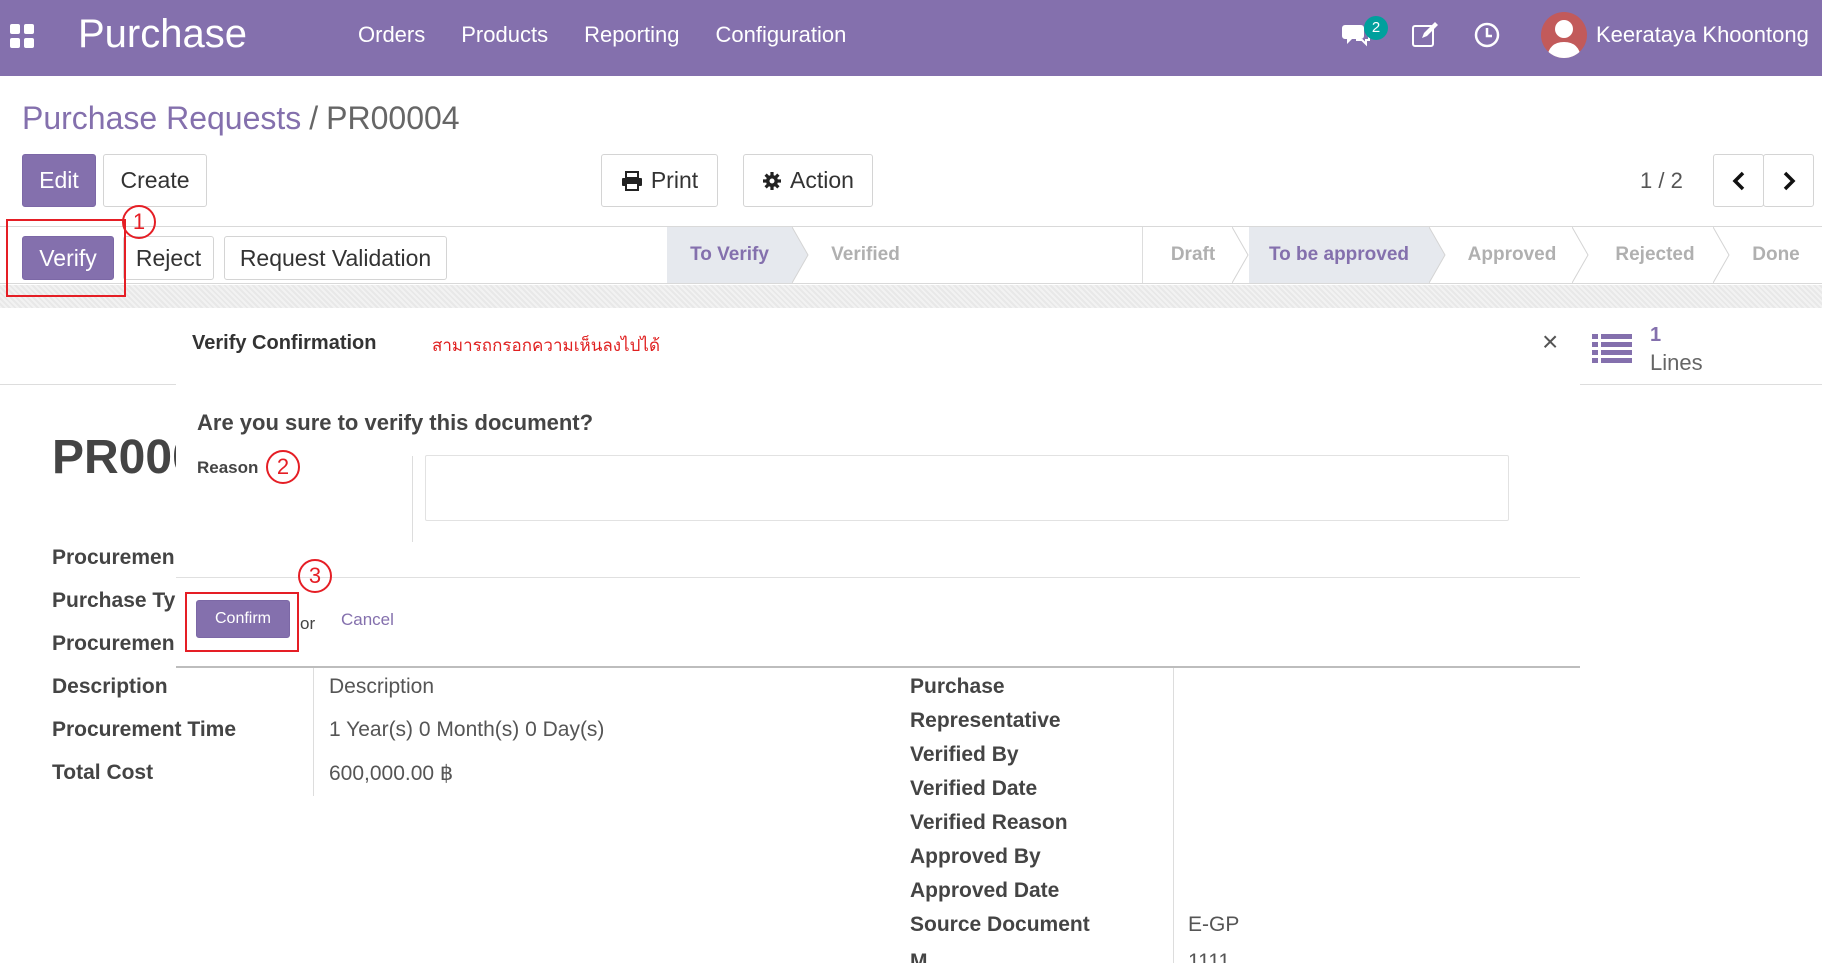 The width and height of the screenshot is (1822, 963). Describe the element at coordinates (284, 343) in the screenshot. I see `modal-title: Verify Confirmation` at that location.